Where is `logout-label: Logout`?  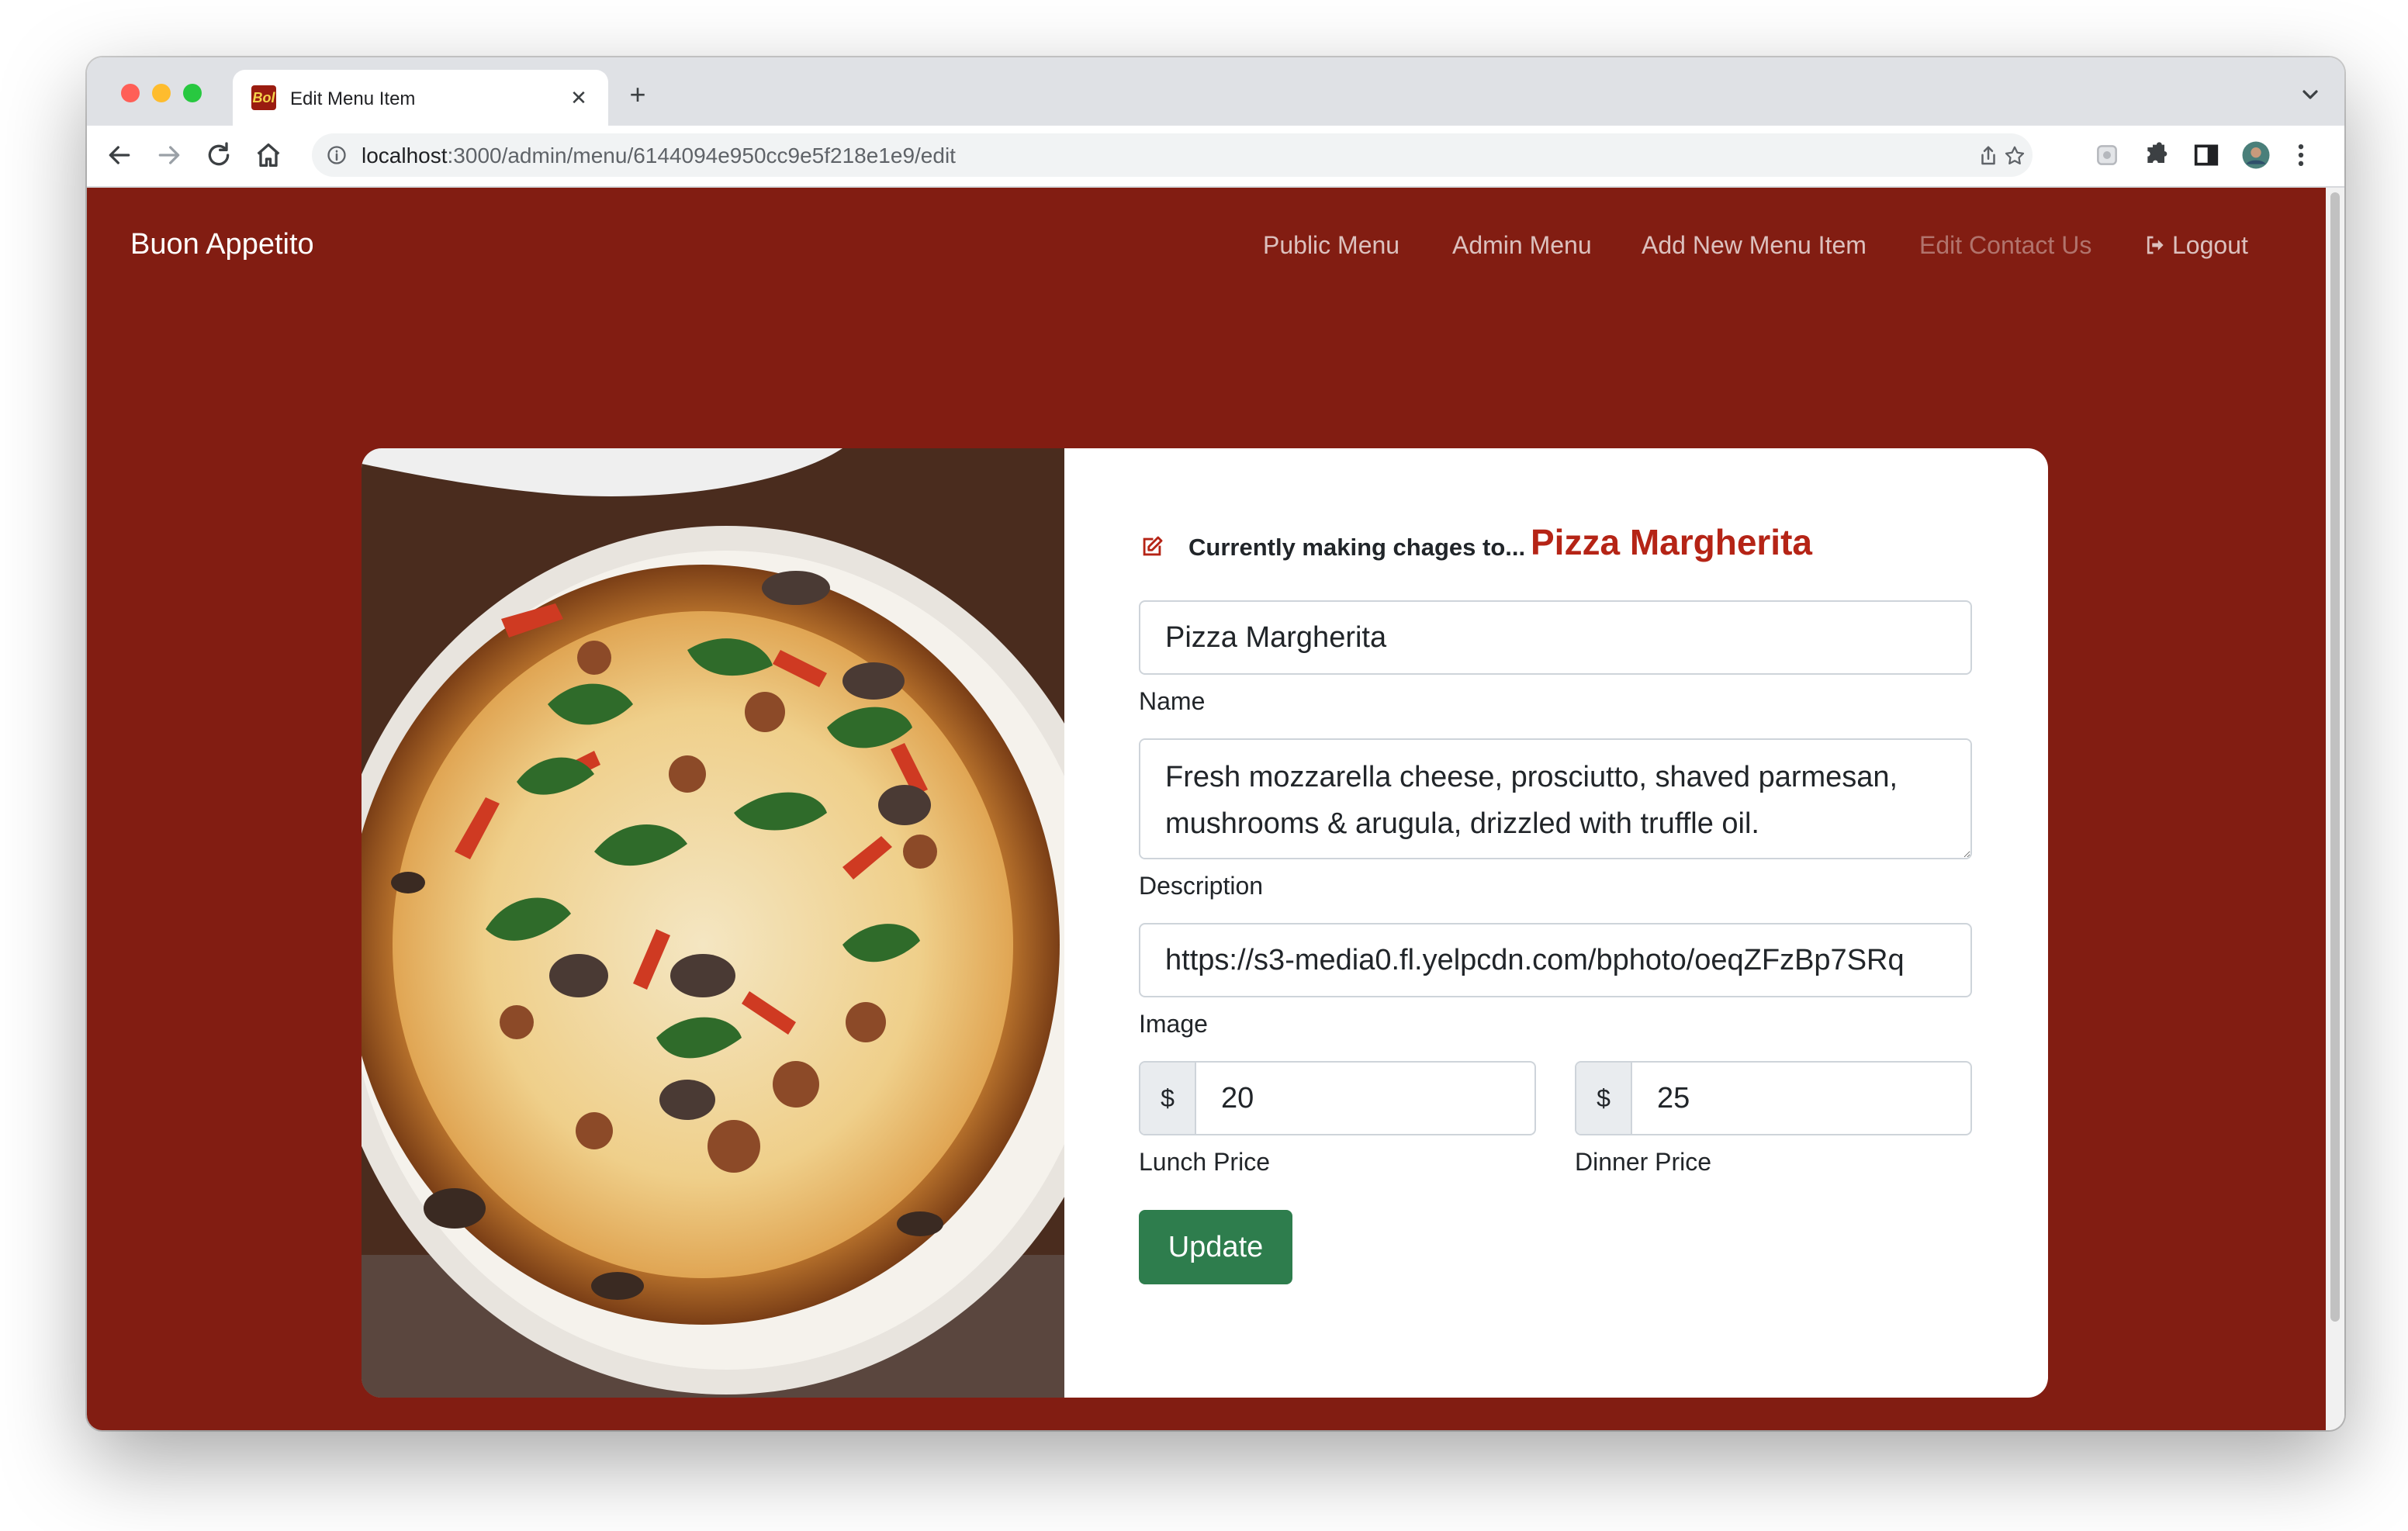 logout-label: Logout is located at coordinates (2210, 245).